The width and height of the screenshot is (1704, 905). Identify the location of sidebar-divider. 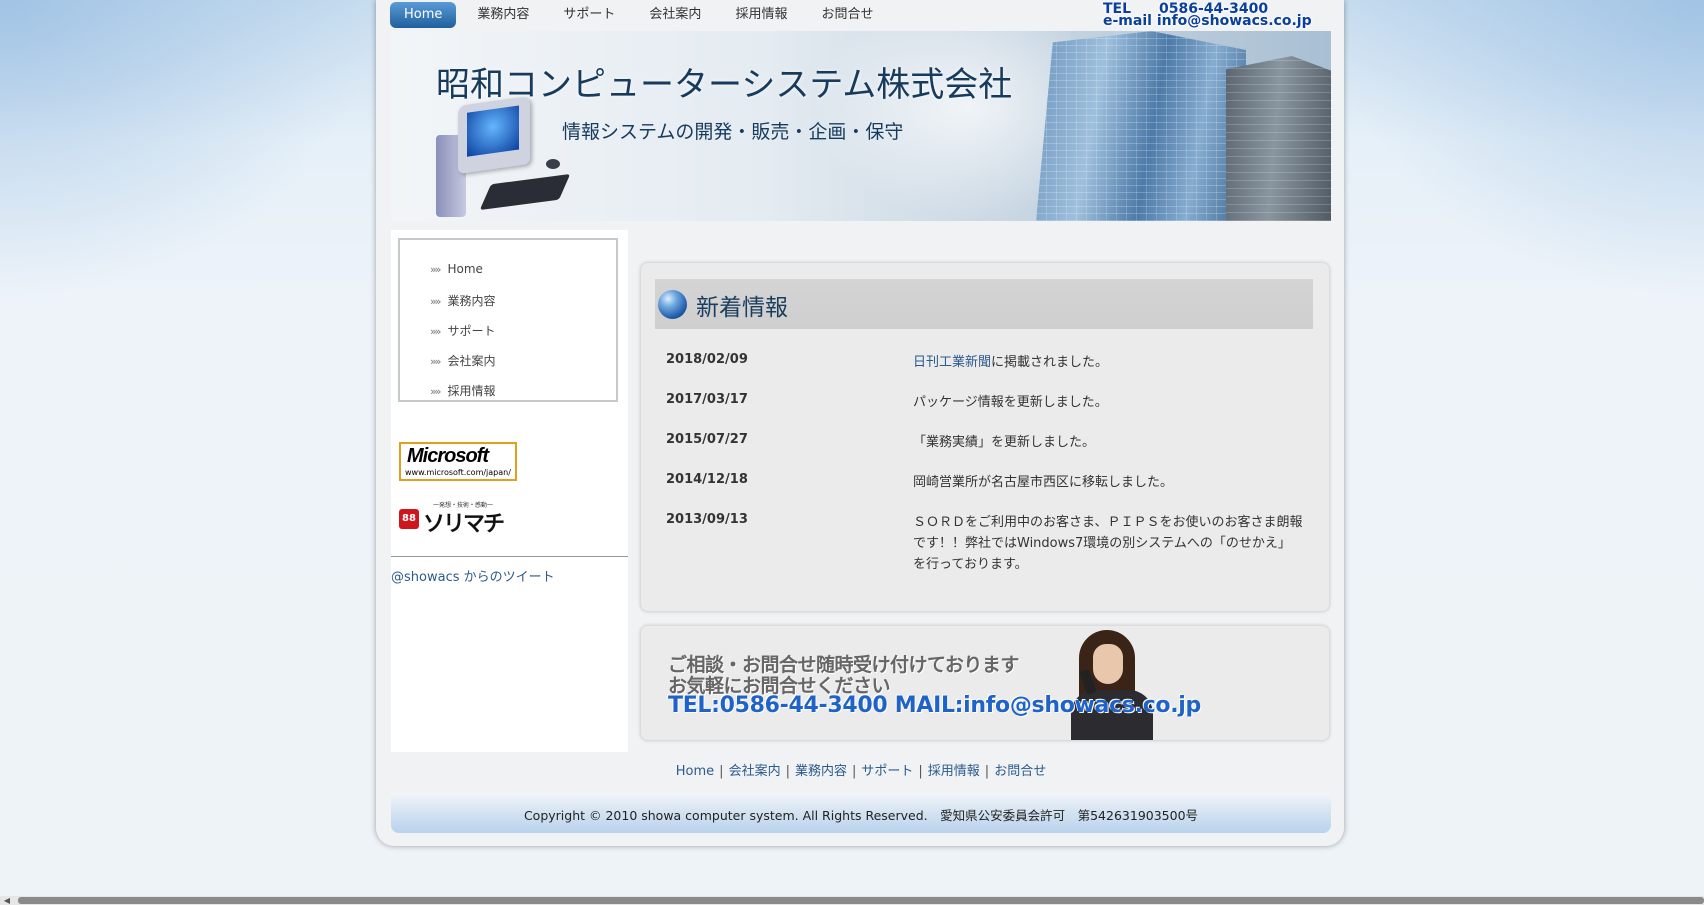
(509, 556).